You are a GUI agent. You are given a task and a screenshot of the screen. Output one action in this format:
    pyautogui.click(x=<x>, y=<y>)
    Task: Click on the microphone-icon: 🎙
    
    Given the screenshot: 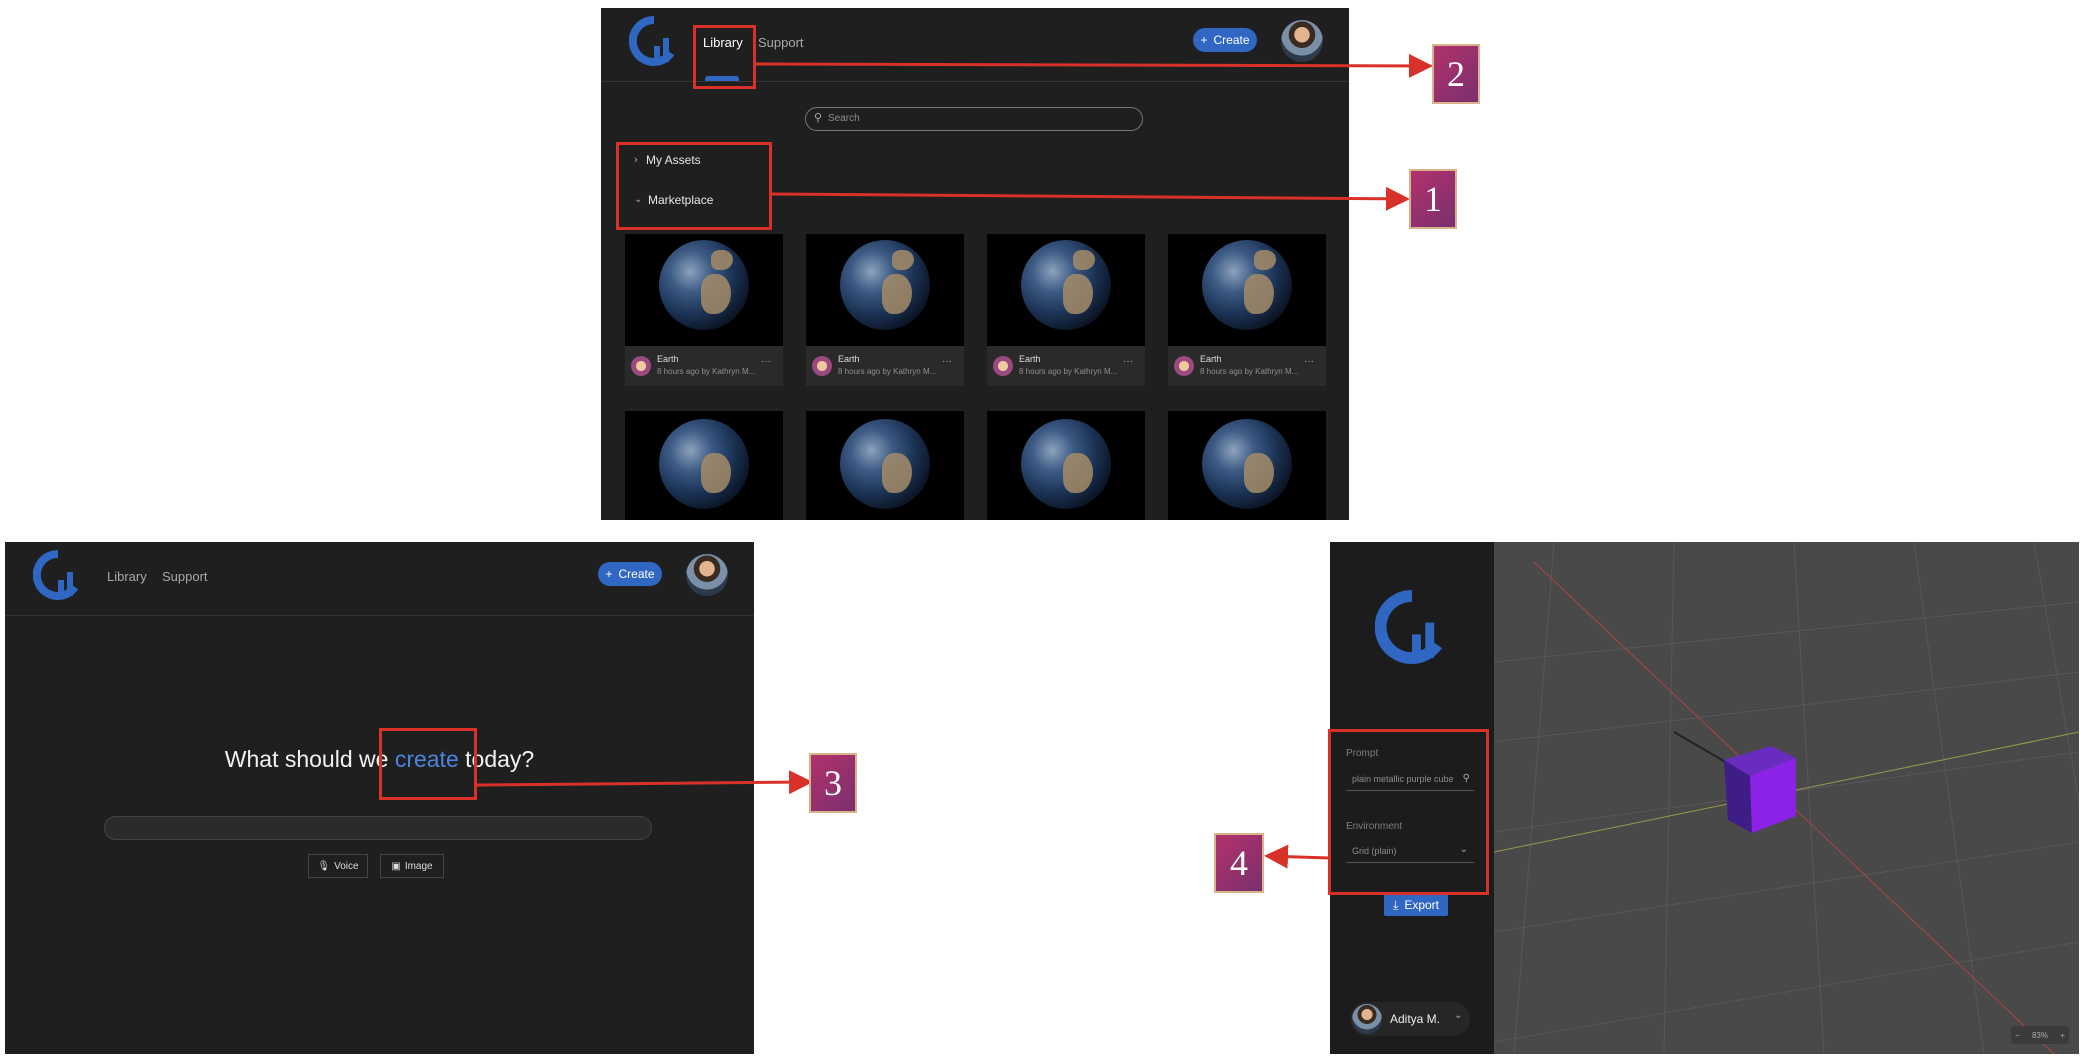 What is the action you would take?
    pyautogui.click(x=324, y=866)
    